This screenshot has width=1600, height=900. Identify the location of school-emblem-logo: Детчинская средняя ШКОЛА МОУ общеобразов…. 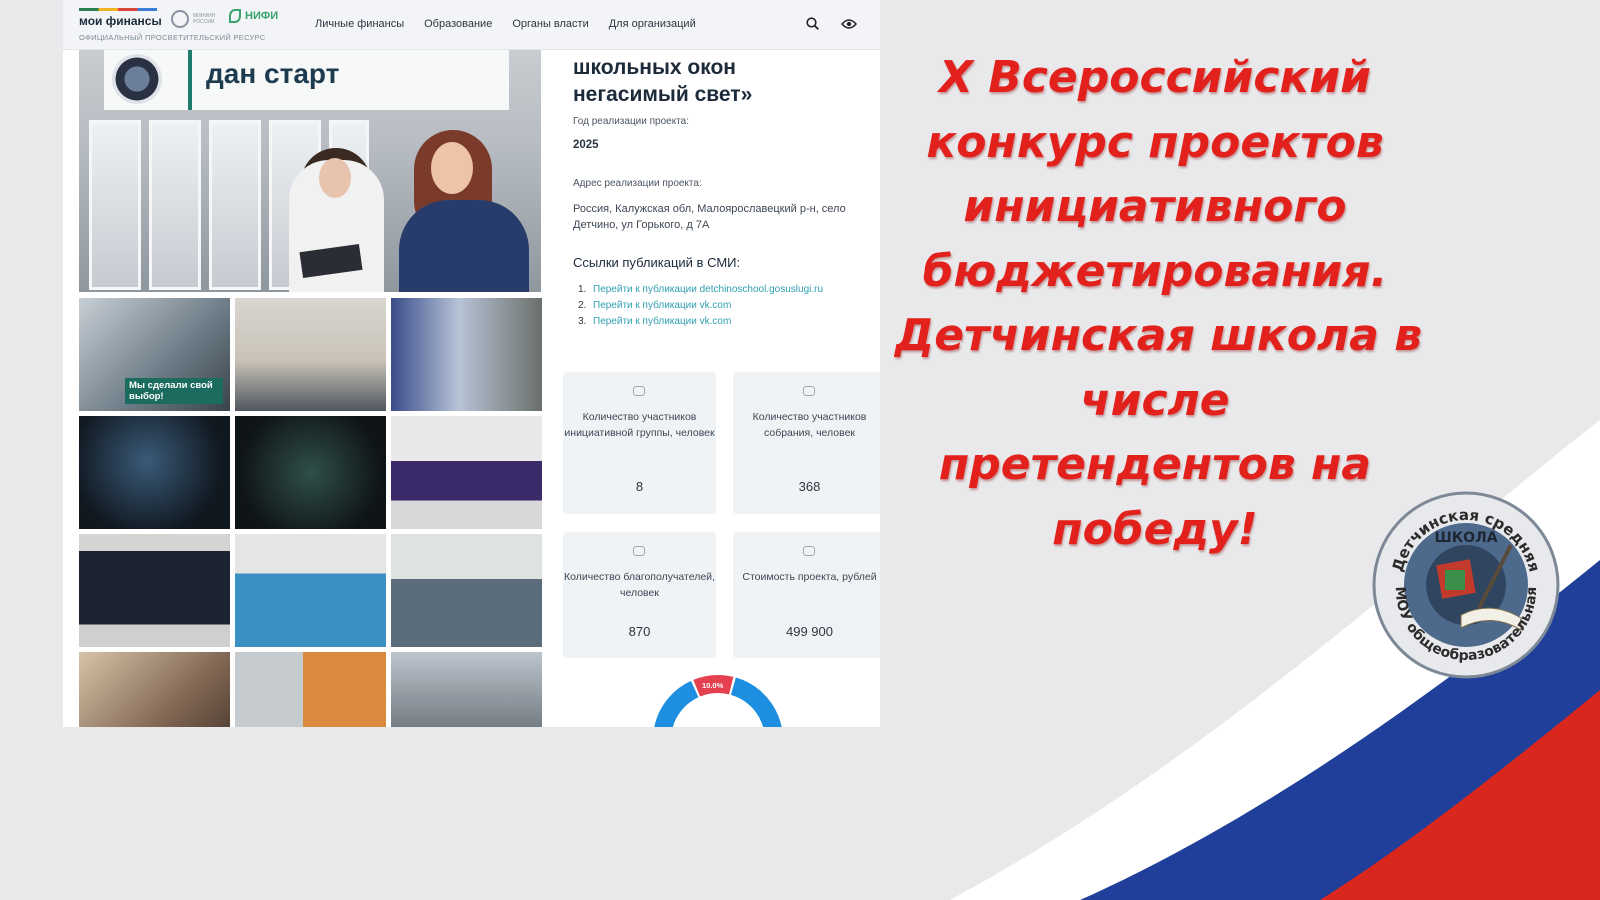
(1466, 585).